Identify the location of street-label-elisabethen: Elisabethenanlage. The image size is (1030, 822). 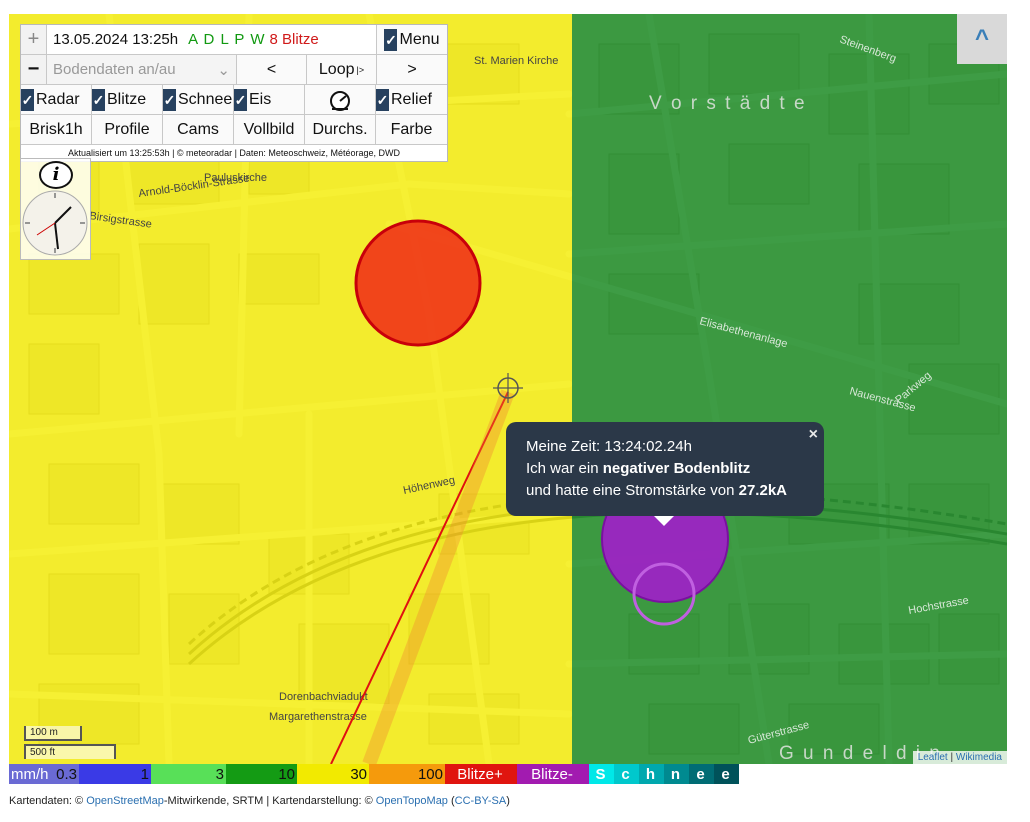
(743, 332).